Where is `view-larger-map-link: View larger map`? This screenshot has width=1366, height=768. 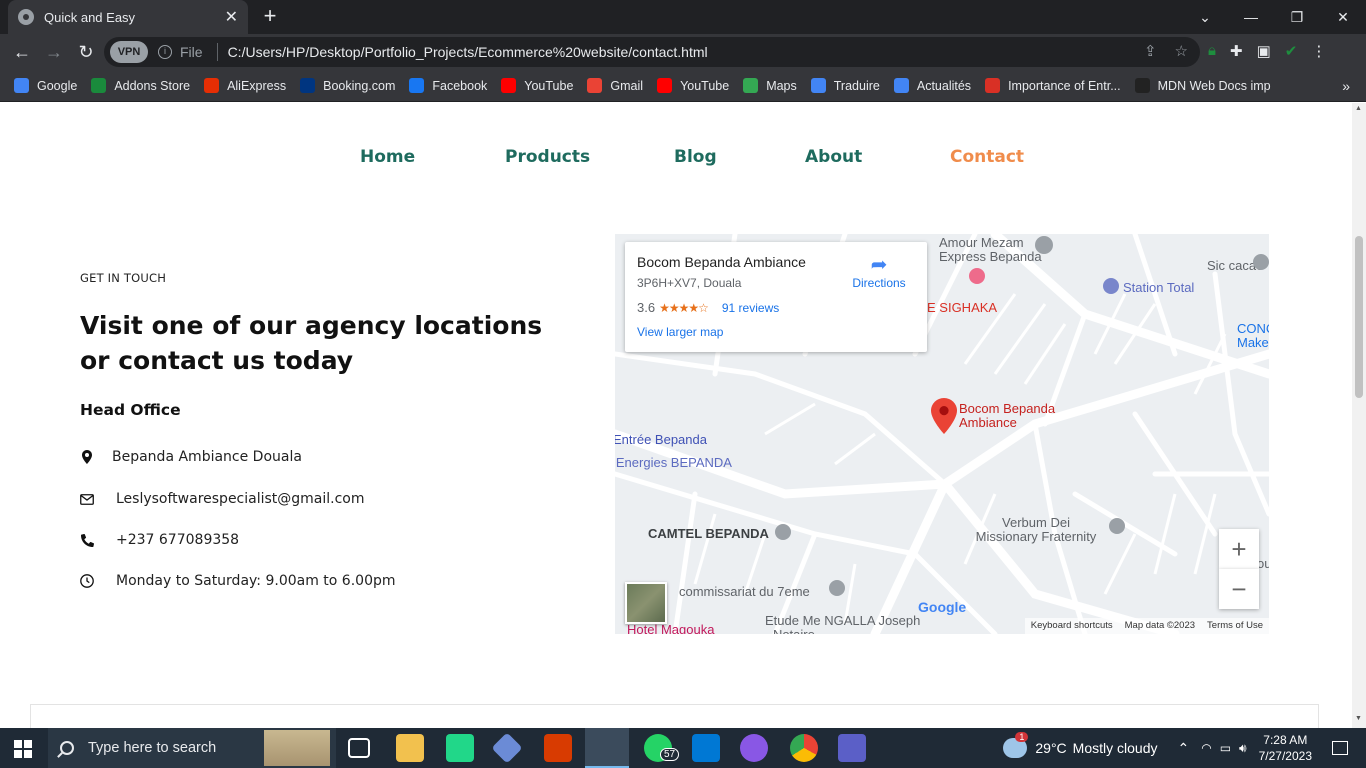
view-larger-map-link: View larger map is located at coordinates (776, 332).